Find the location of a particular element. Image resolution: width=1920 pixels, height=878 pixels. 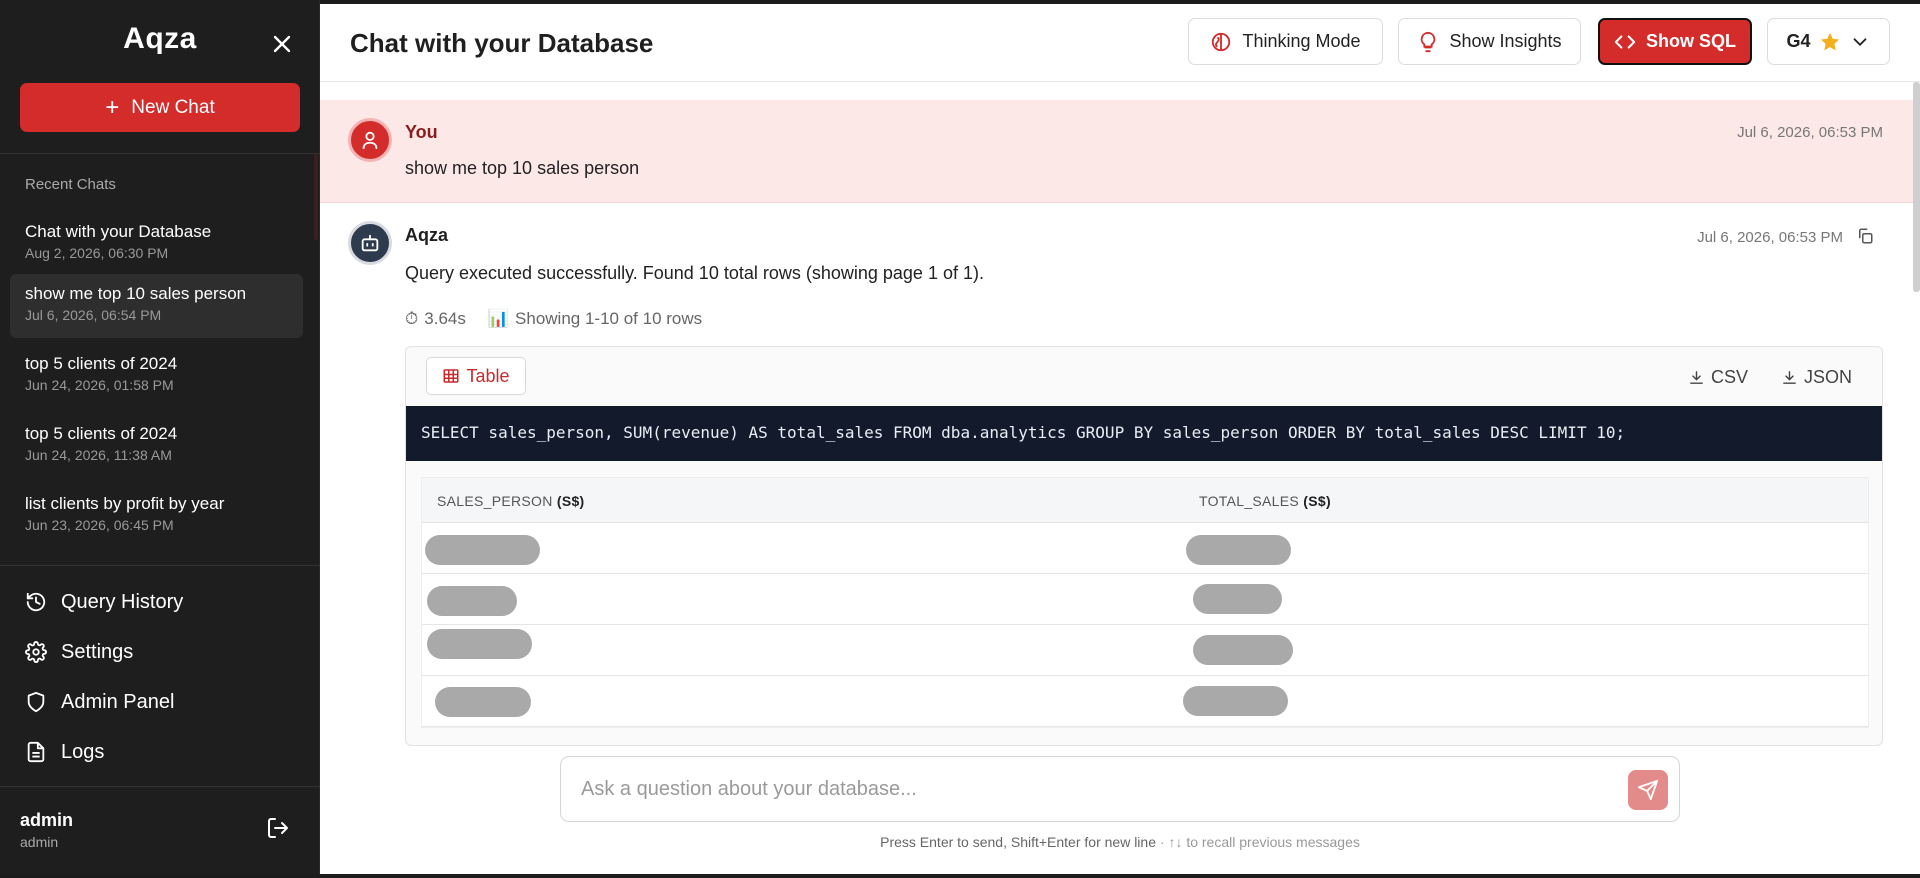

nav-settings: Settings is located at coordinates (79, 652).